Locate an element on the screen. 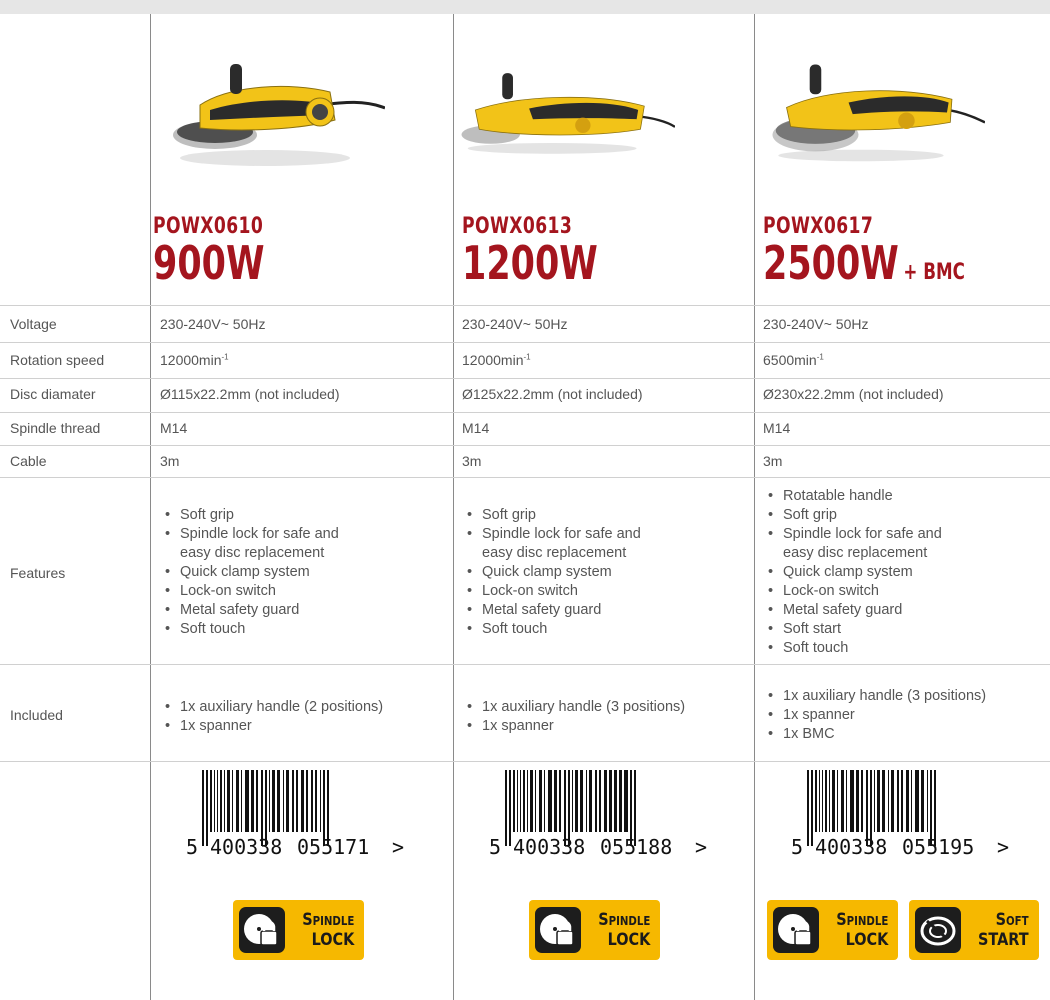  top-band is located at coordinates (525, 7).